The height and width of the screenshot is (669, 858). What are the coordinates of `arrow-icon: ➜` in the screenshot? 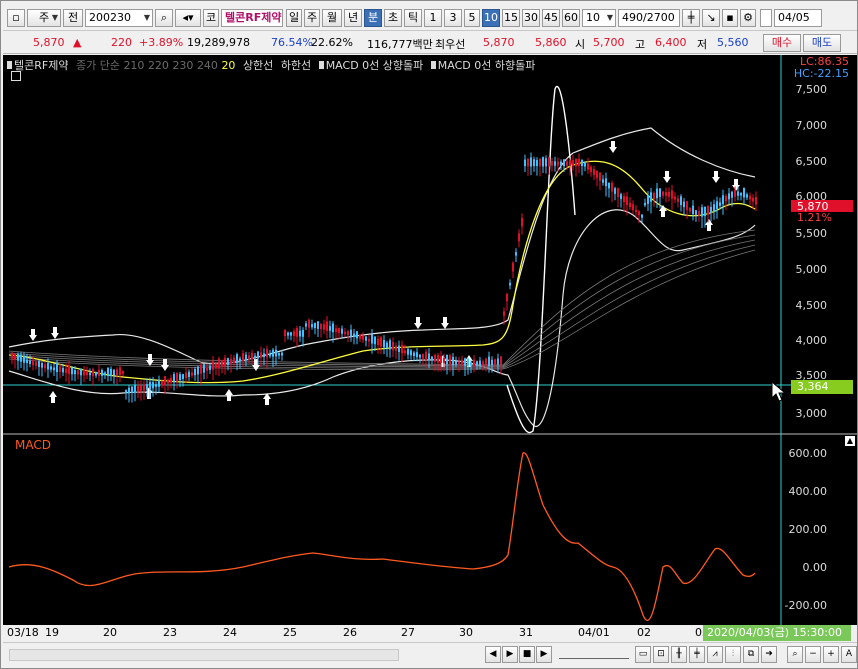 It's located at (769, 654).